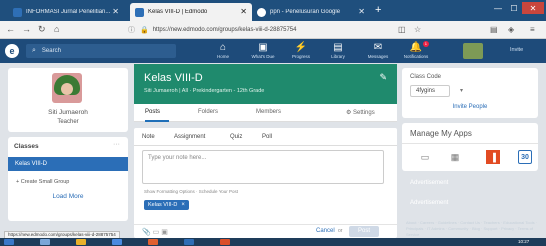 The width and height of the screenshot is (546, 246). What do you see at coordinates (68, 112) in the screenshot?
I see `profile-name: Siti Jumaeroh` at bounding box center [68, 112].